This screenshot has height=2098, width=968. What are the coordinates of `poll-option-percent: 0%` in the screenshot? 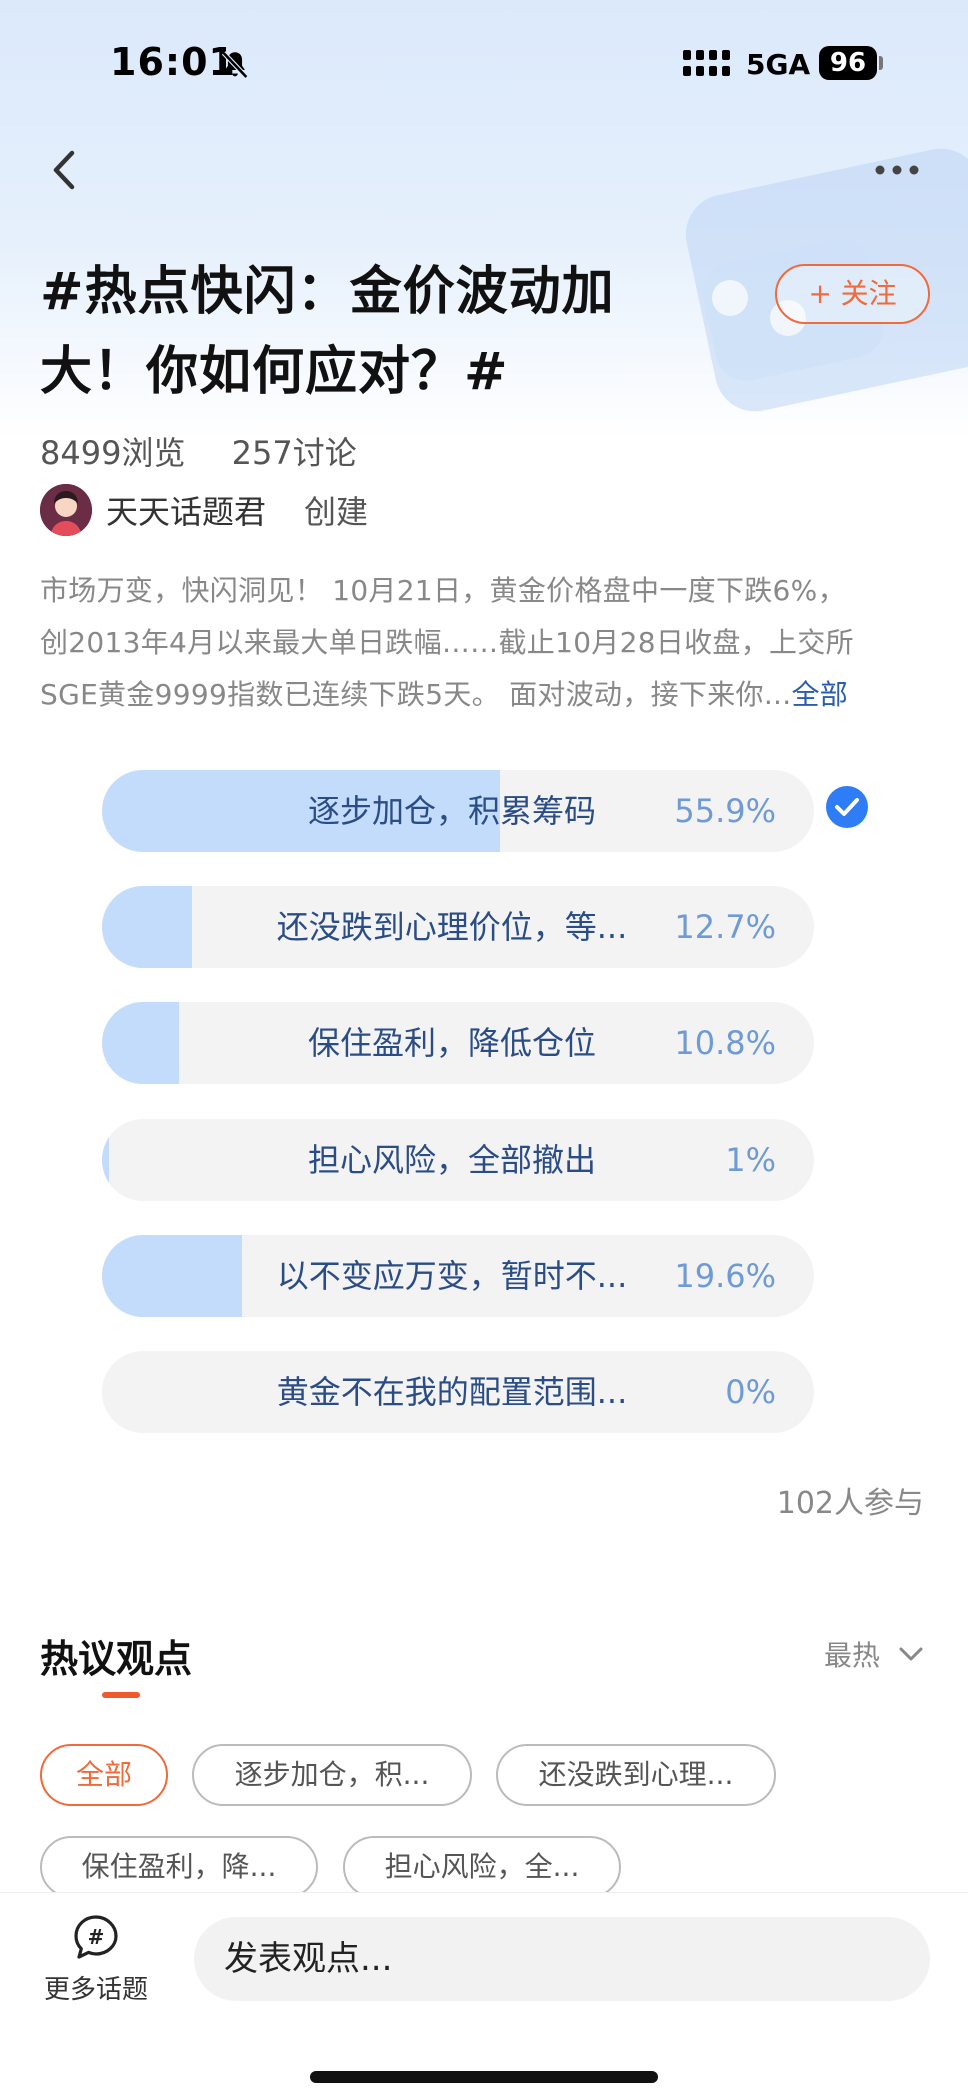 It's located at (750, 1392).